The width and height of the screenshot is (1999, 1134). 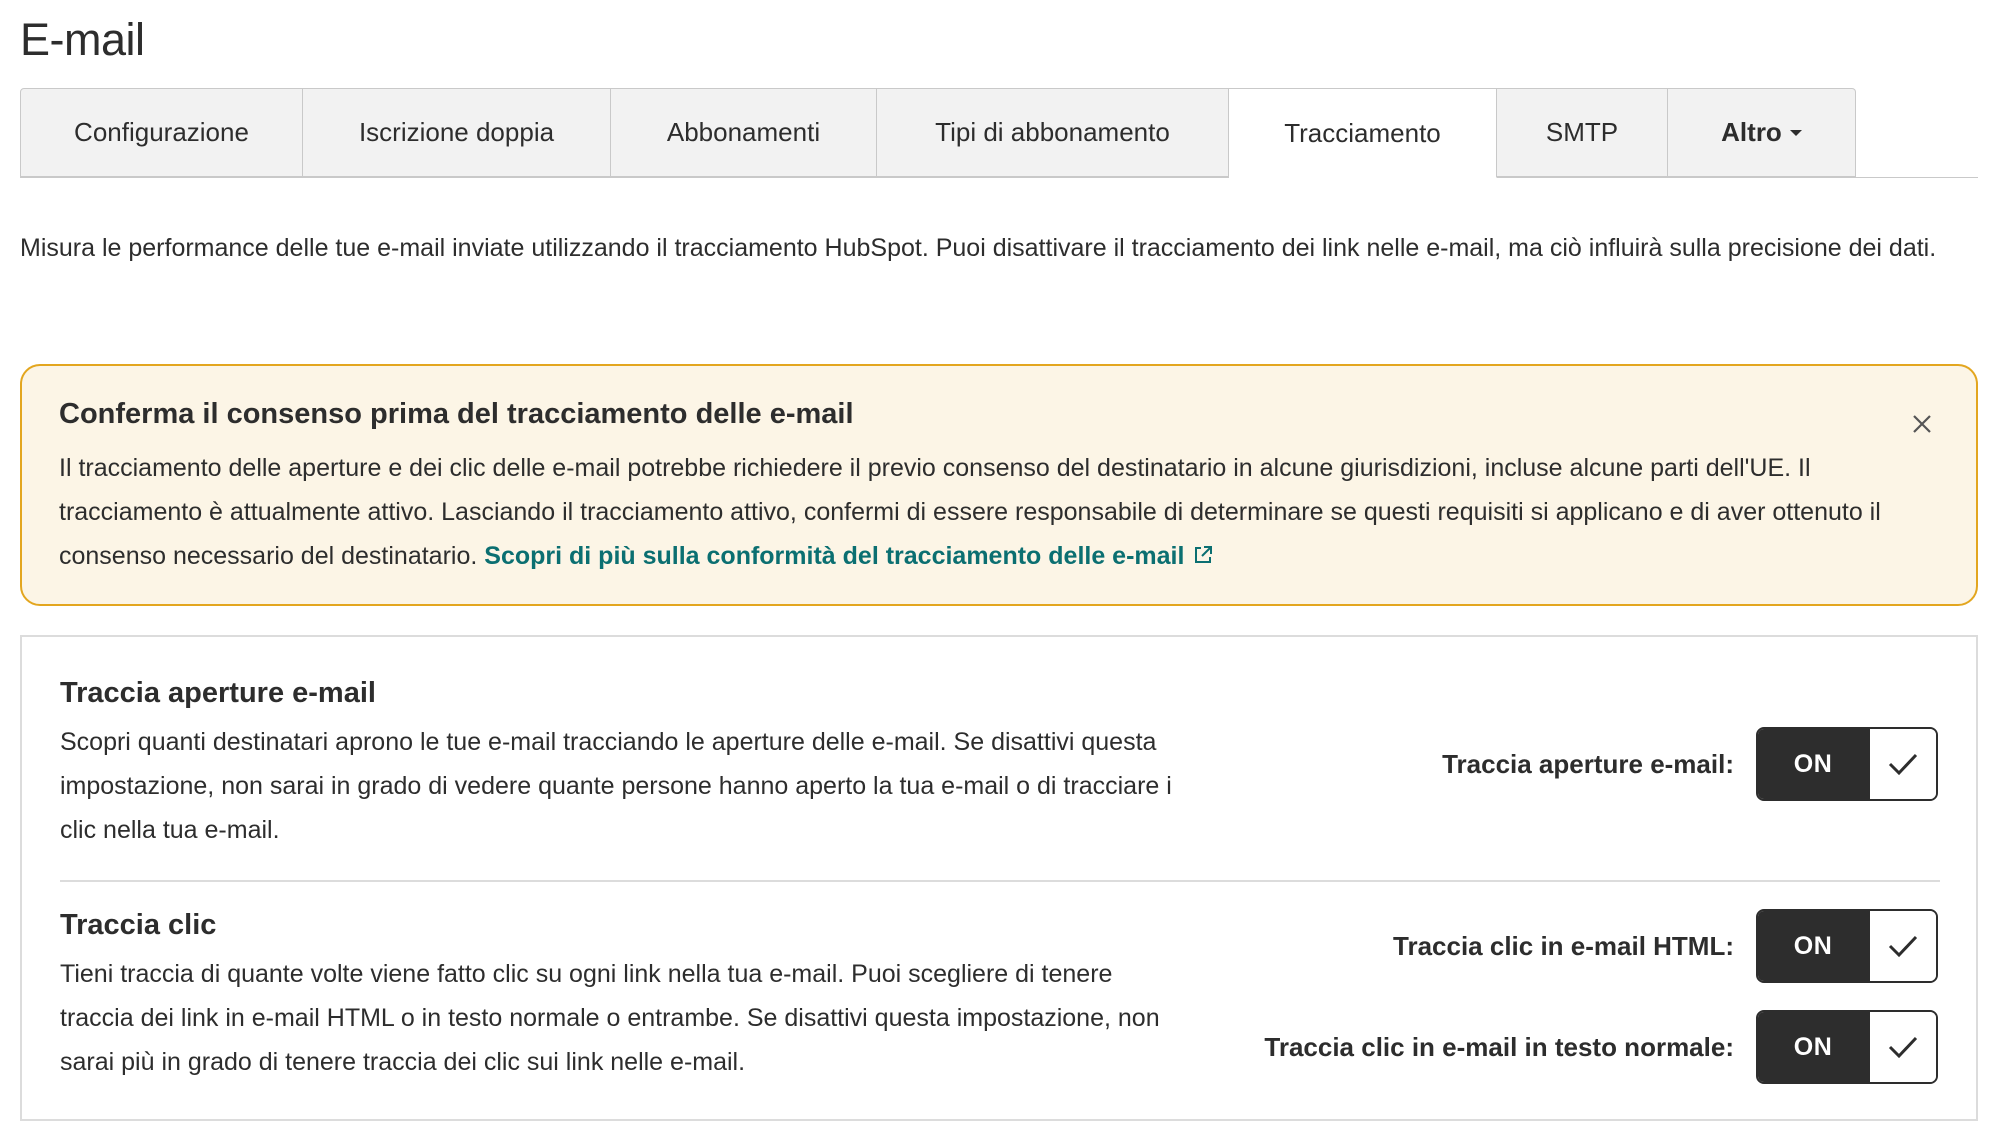 What do you see at coordinates (82, 39) in the screenshot?
I see `page-title: E-mail` at bounding box center [82, 39].